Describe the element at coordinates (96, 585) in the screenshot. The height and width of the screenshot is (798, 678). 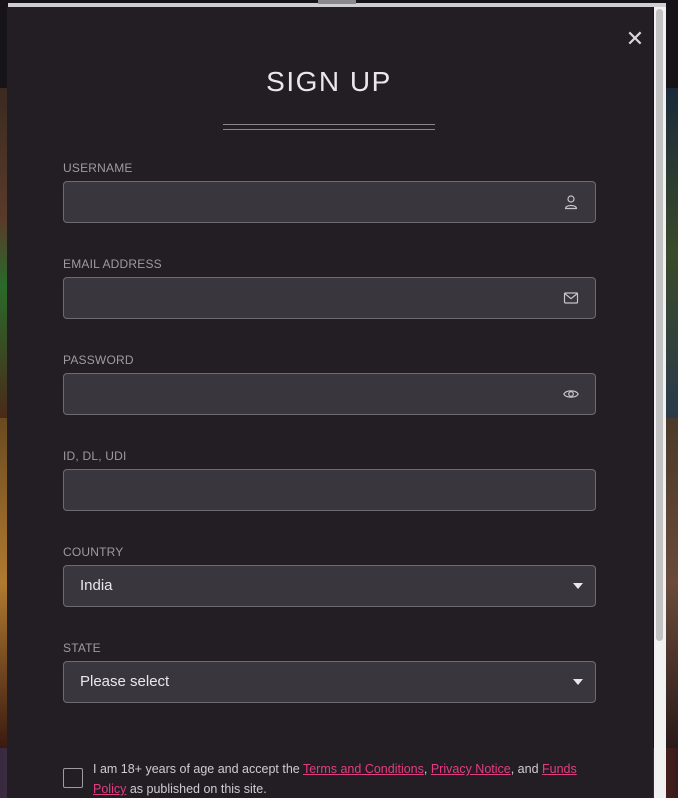
I see `country-selected-value: India` at that location.